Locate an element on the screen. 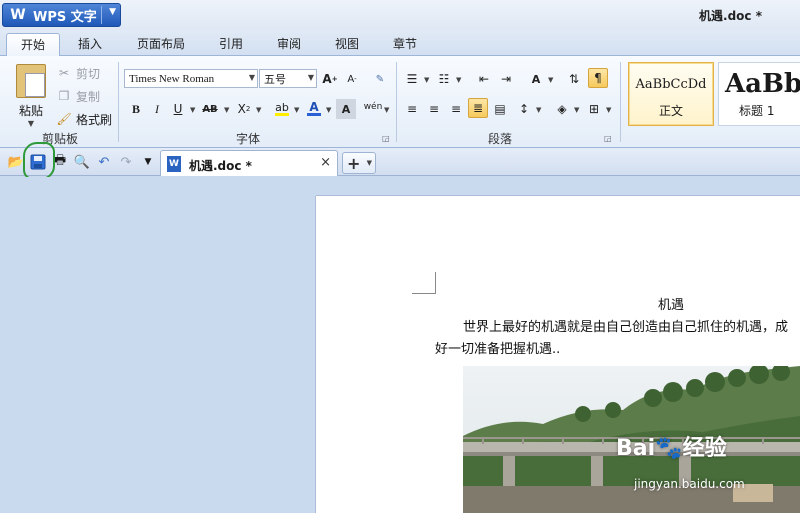 The image size is (800, 513). line-spacing-icon: ↕ is located at coordinates (524, 109).